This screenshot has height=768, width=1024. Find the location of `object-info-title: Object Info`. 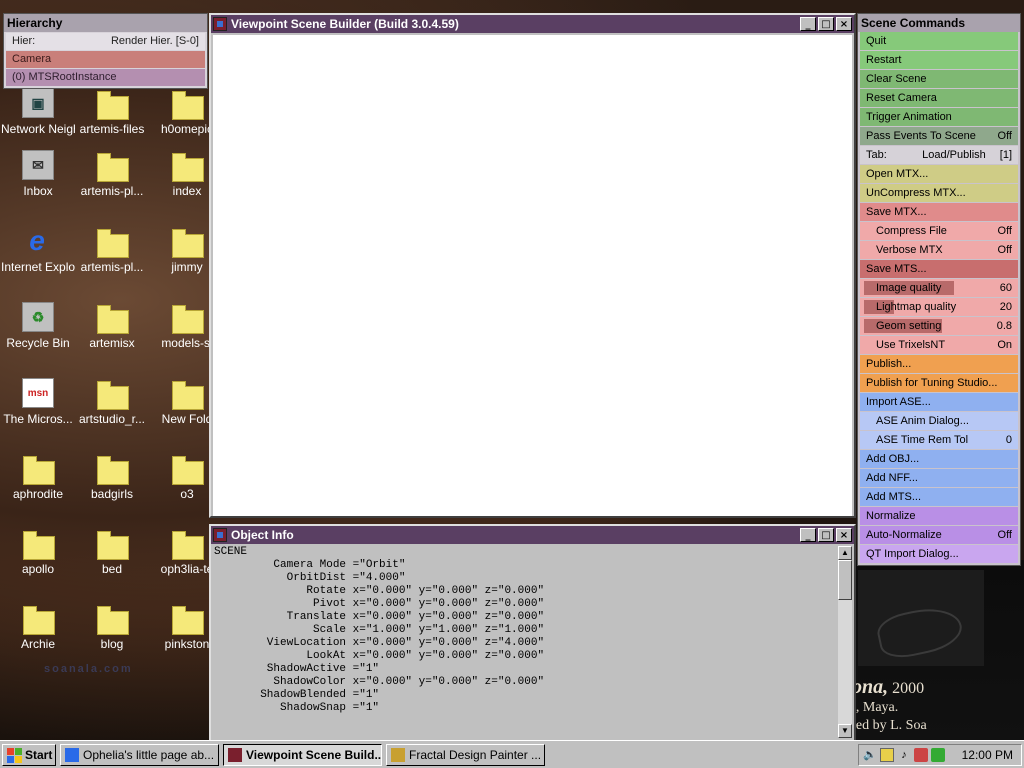

object-info-title: Object Info is located at coordinates (262, 535).